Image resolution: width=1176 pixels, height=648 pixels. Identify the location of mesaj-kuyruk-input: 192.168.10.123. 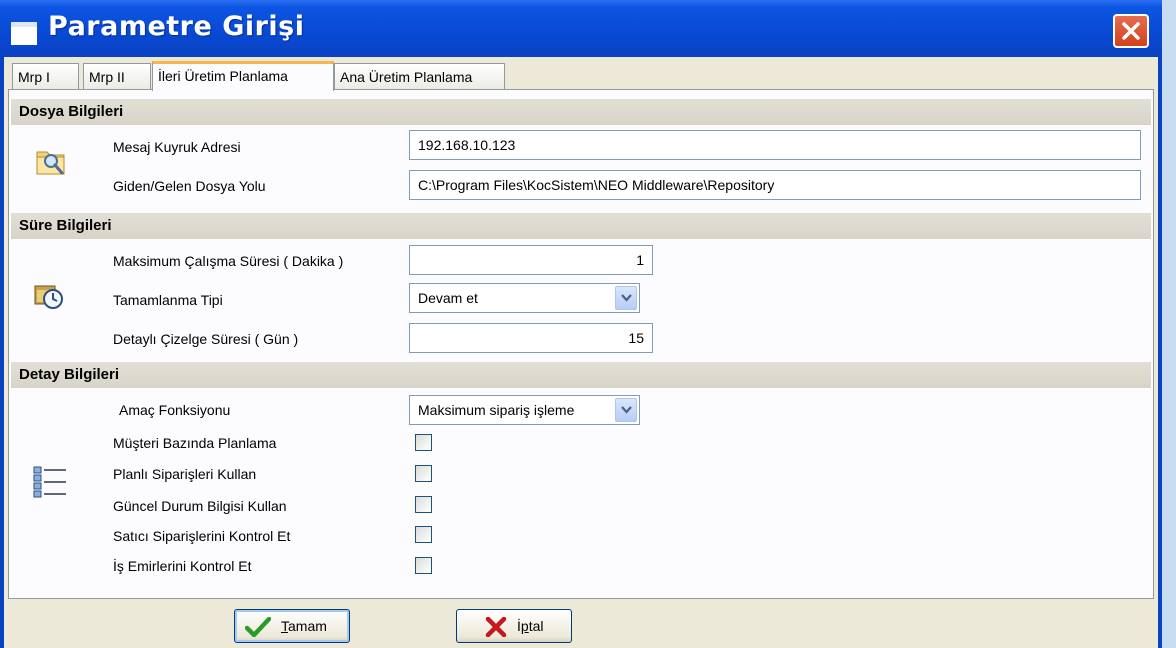
(775, 145).